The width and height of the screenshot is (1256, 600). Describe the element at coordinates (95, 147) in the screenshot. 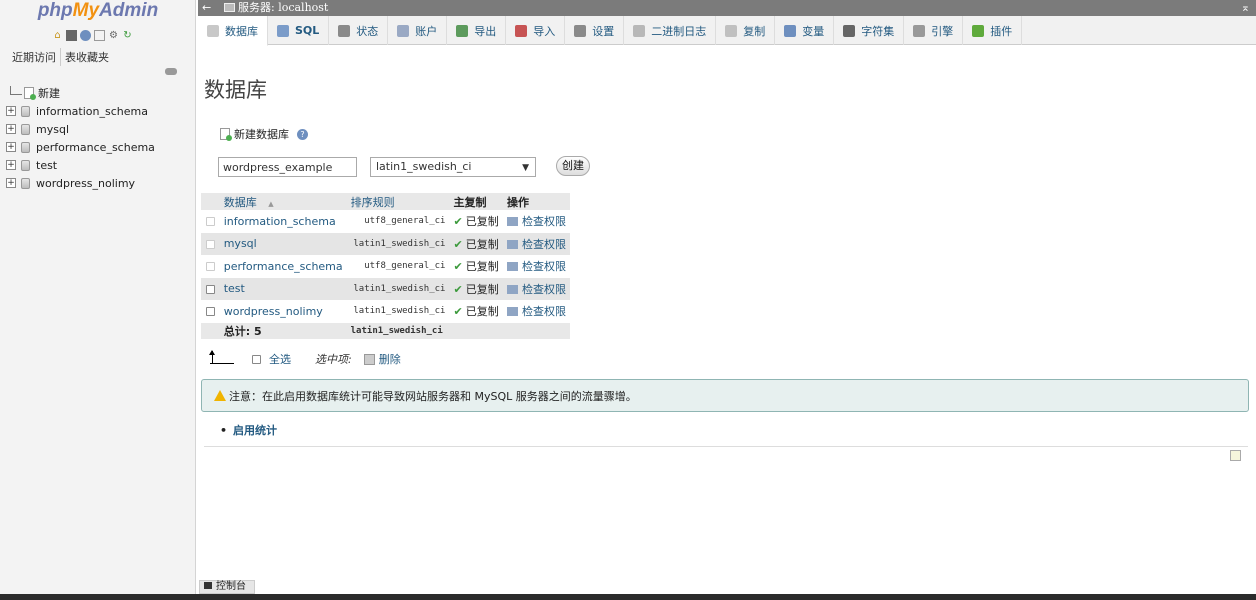

I see `tree-db-label: performance_schema` at that location.